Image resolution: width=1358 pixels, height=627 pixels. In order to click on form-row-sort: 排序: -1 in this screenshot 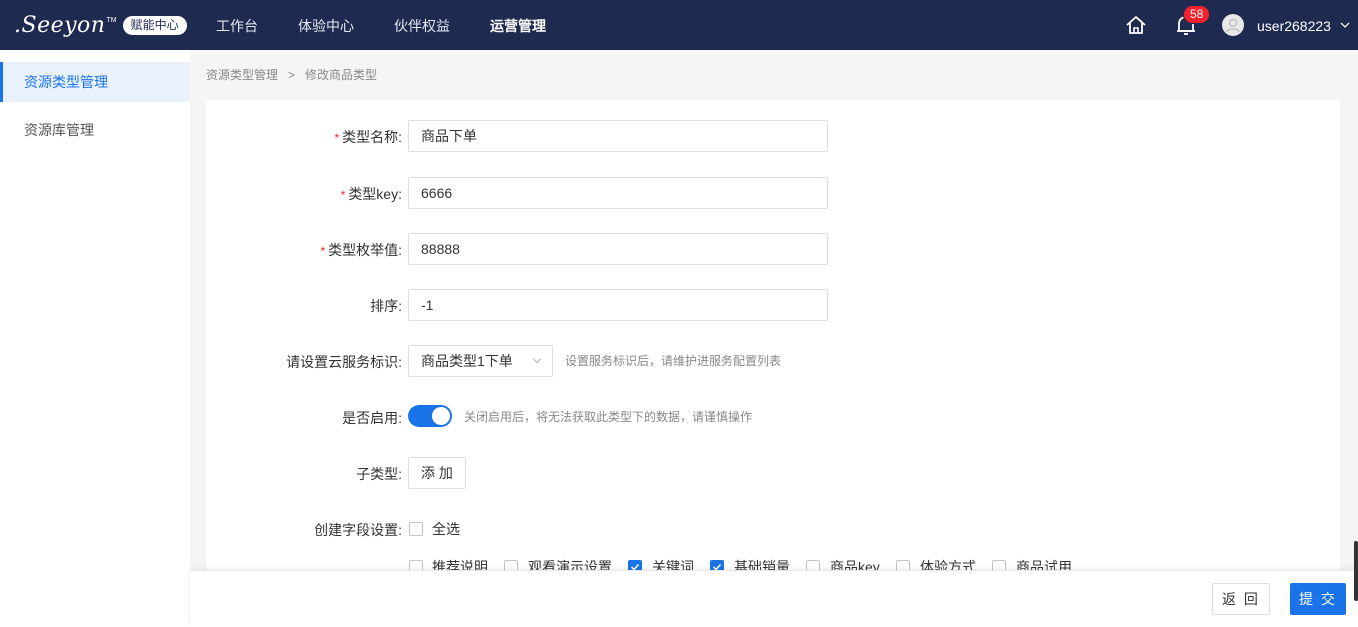, I will do `click(773, 305)`.